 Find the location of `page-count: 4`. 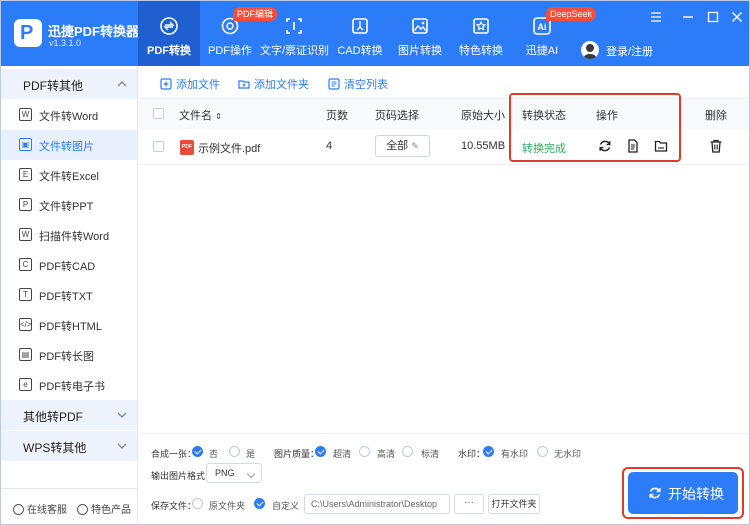

page-count: 4 is located at coordinates (329, 146).